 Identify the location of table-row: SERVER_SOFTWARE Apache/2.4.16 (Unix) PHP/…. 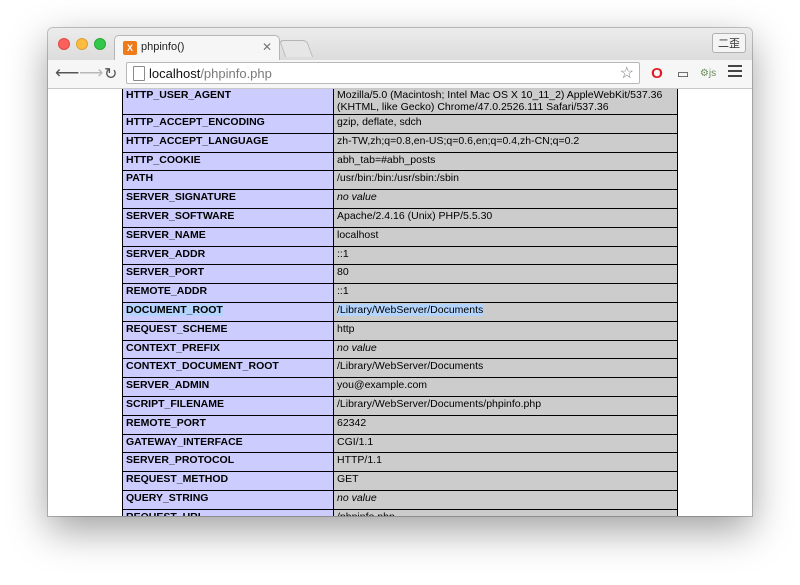
(400, 217).